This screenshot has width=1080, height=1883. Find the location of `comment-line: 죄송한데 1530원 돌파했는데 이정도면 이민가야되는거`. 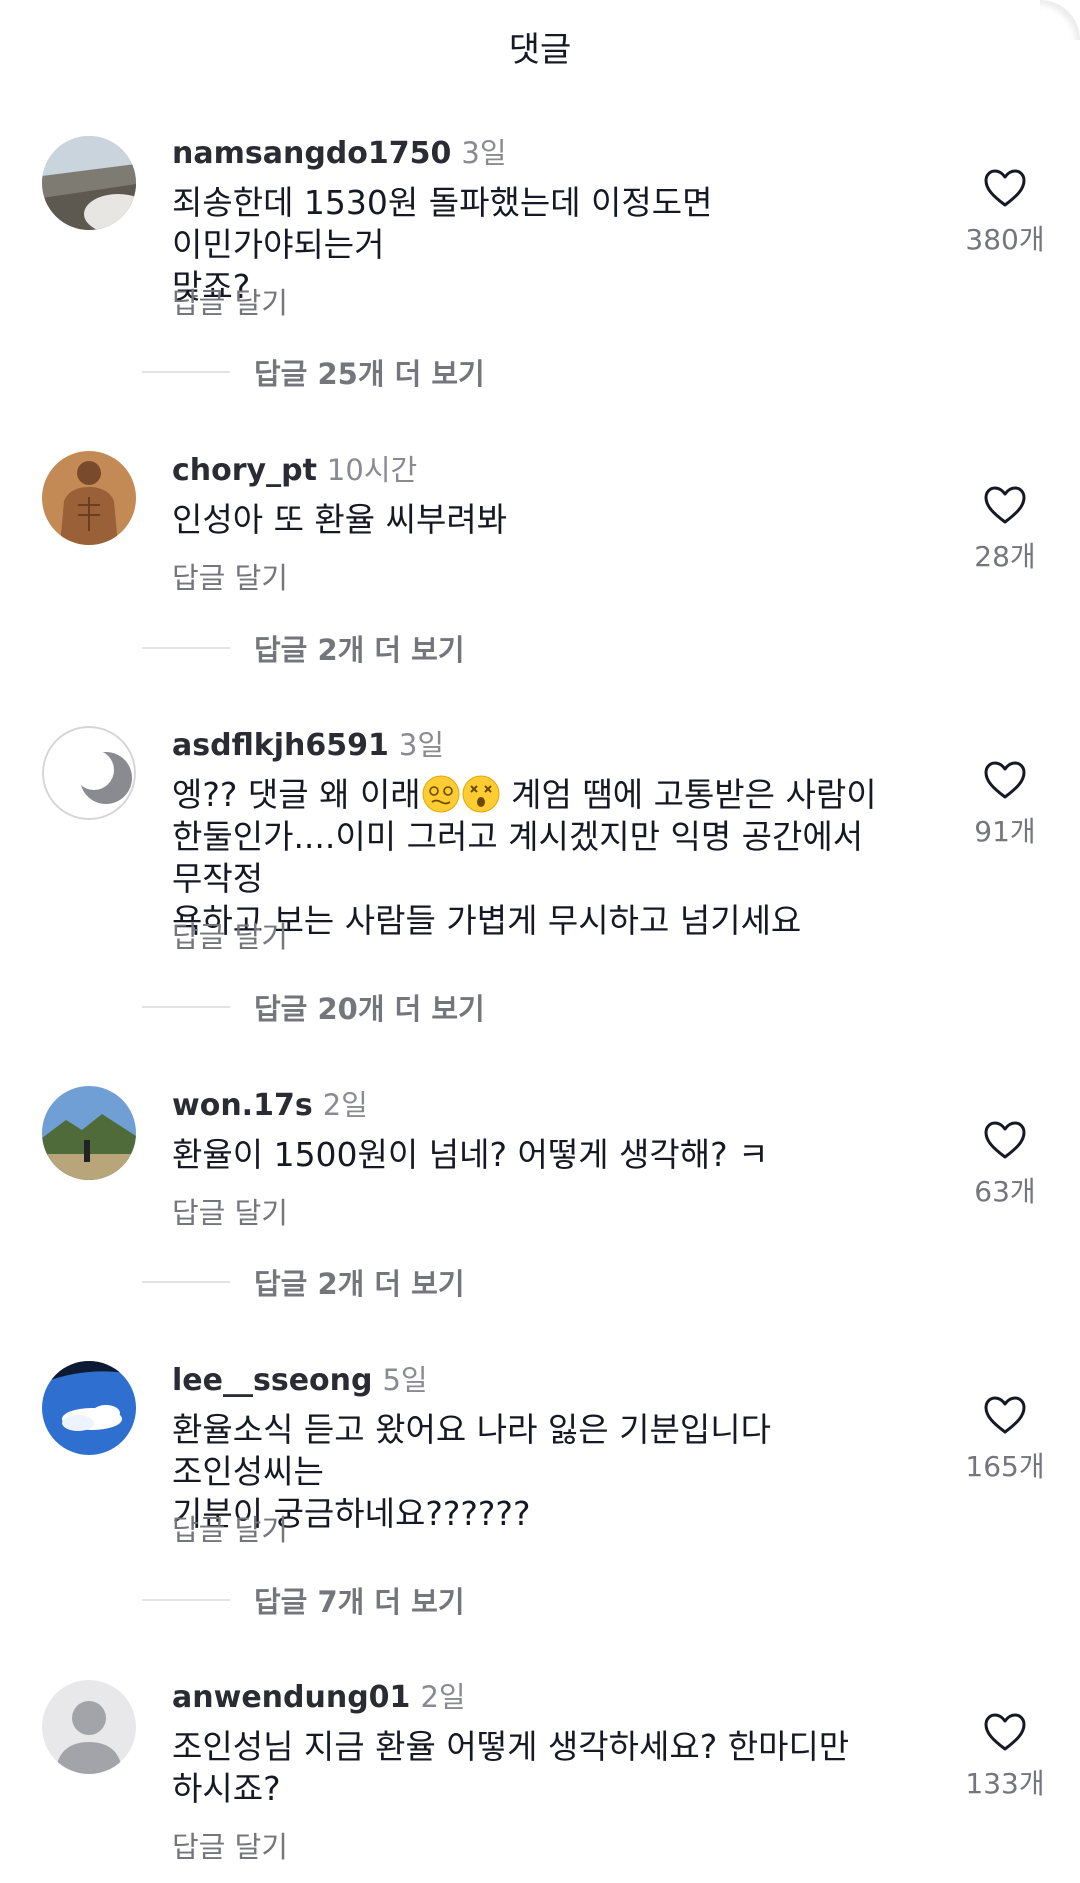

comment-line: 죄송한데 1530원 돌파했는데 이정도면 이민가야되는거 is located at coordinates (442, 223).